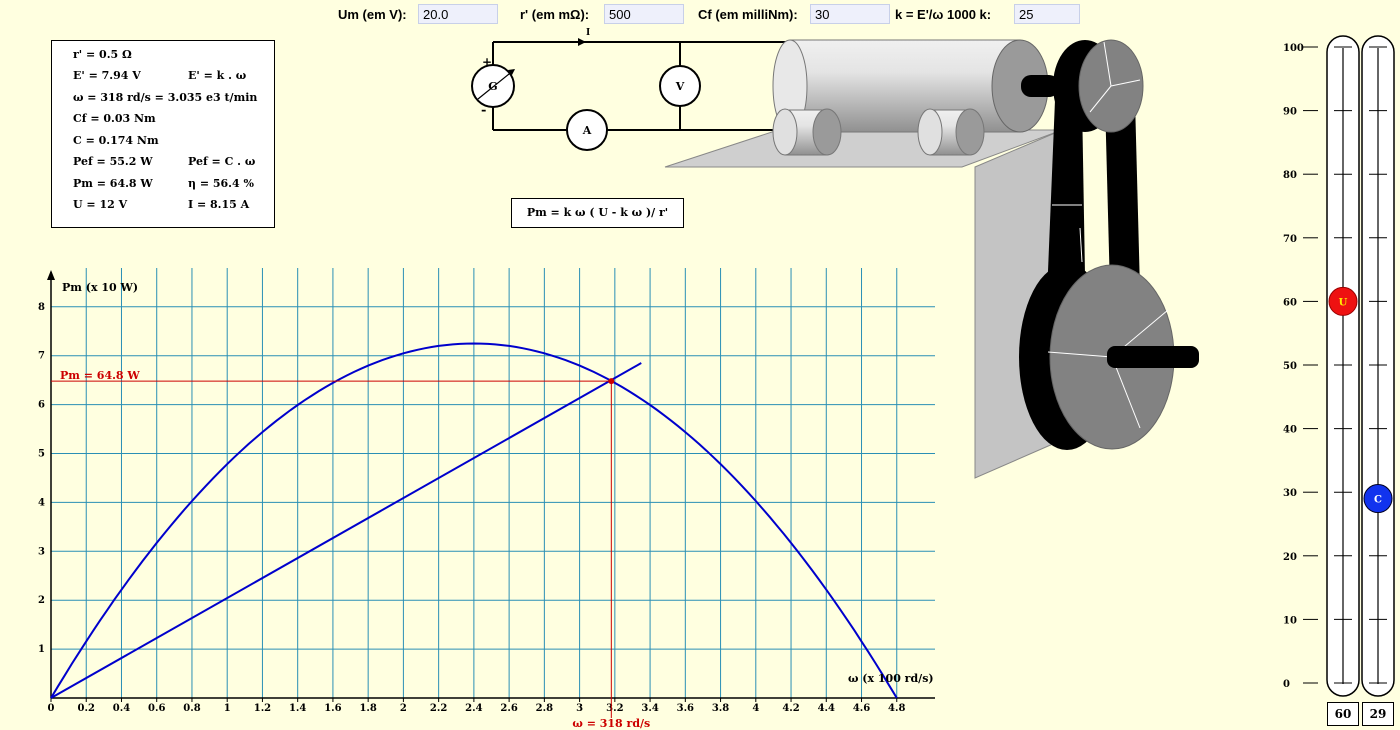 The height and width of the screenshot is (730, 1400). Describe the element at coordinates (1290, 557) in the screenshot. I see `gauge-tick-label: 20` at that location.